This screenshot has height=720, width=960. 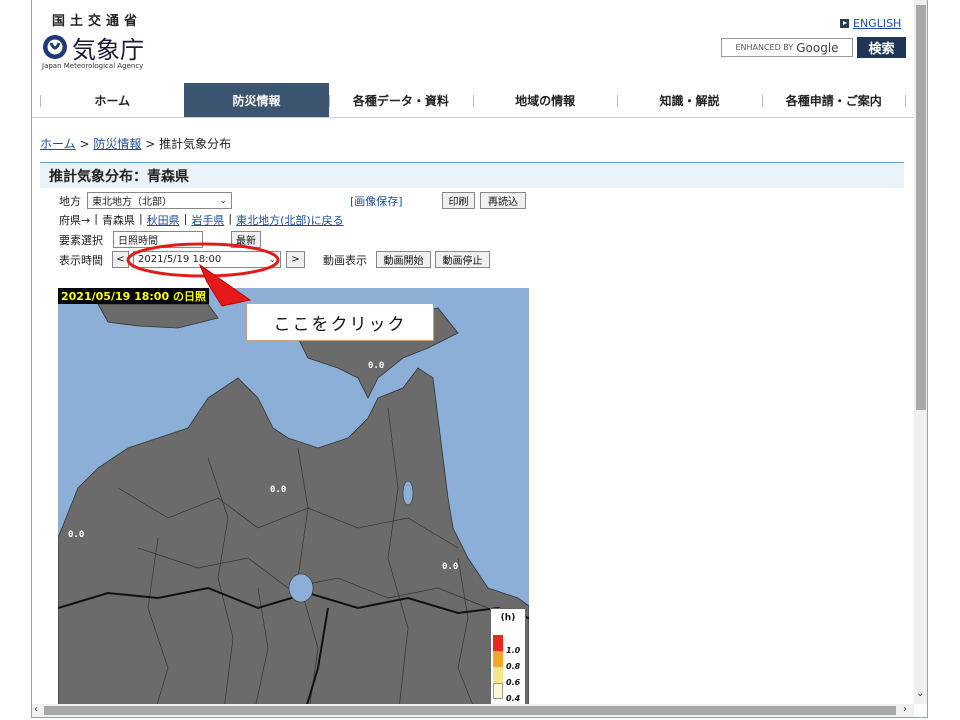 I want to click on annotation-overlay, so click(x=203, y=274).